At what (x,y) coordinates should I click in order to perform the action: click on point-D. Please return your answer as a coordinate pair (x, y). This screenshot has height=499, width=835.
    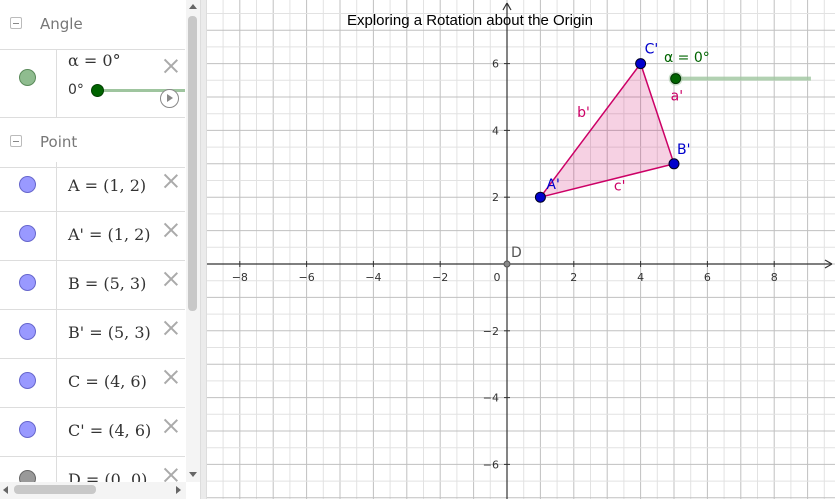
    Looking at the image, I should click on (507, 264).